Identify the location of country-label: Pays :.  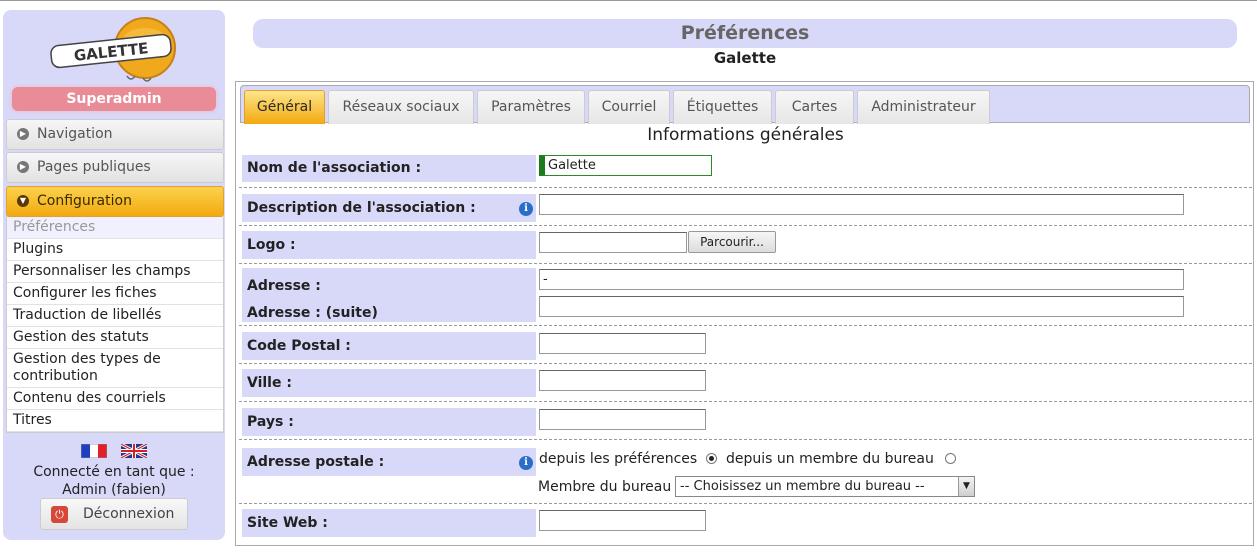
(389, 422).